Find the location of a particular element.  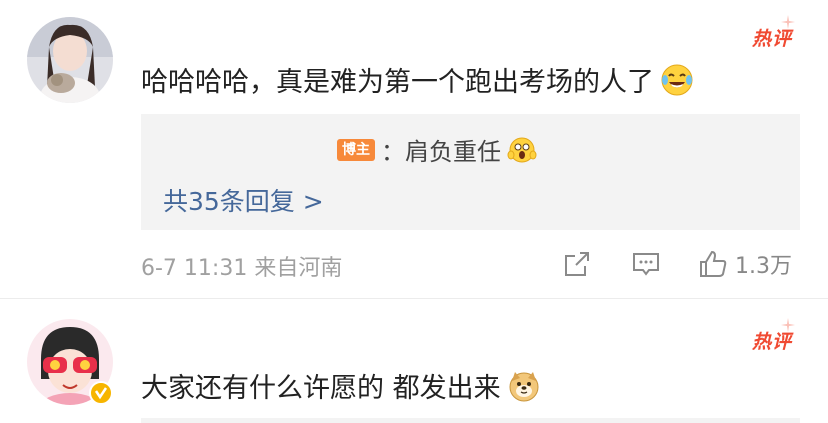

like-button: 1.3万 is located at coordinates (744, 264).